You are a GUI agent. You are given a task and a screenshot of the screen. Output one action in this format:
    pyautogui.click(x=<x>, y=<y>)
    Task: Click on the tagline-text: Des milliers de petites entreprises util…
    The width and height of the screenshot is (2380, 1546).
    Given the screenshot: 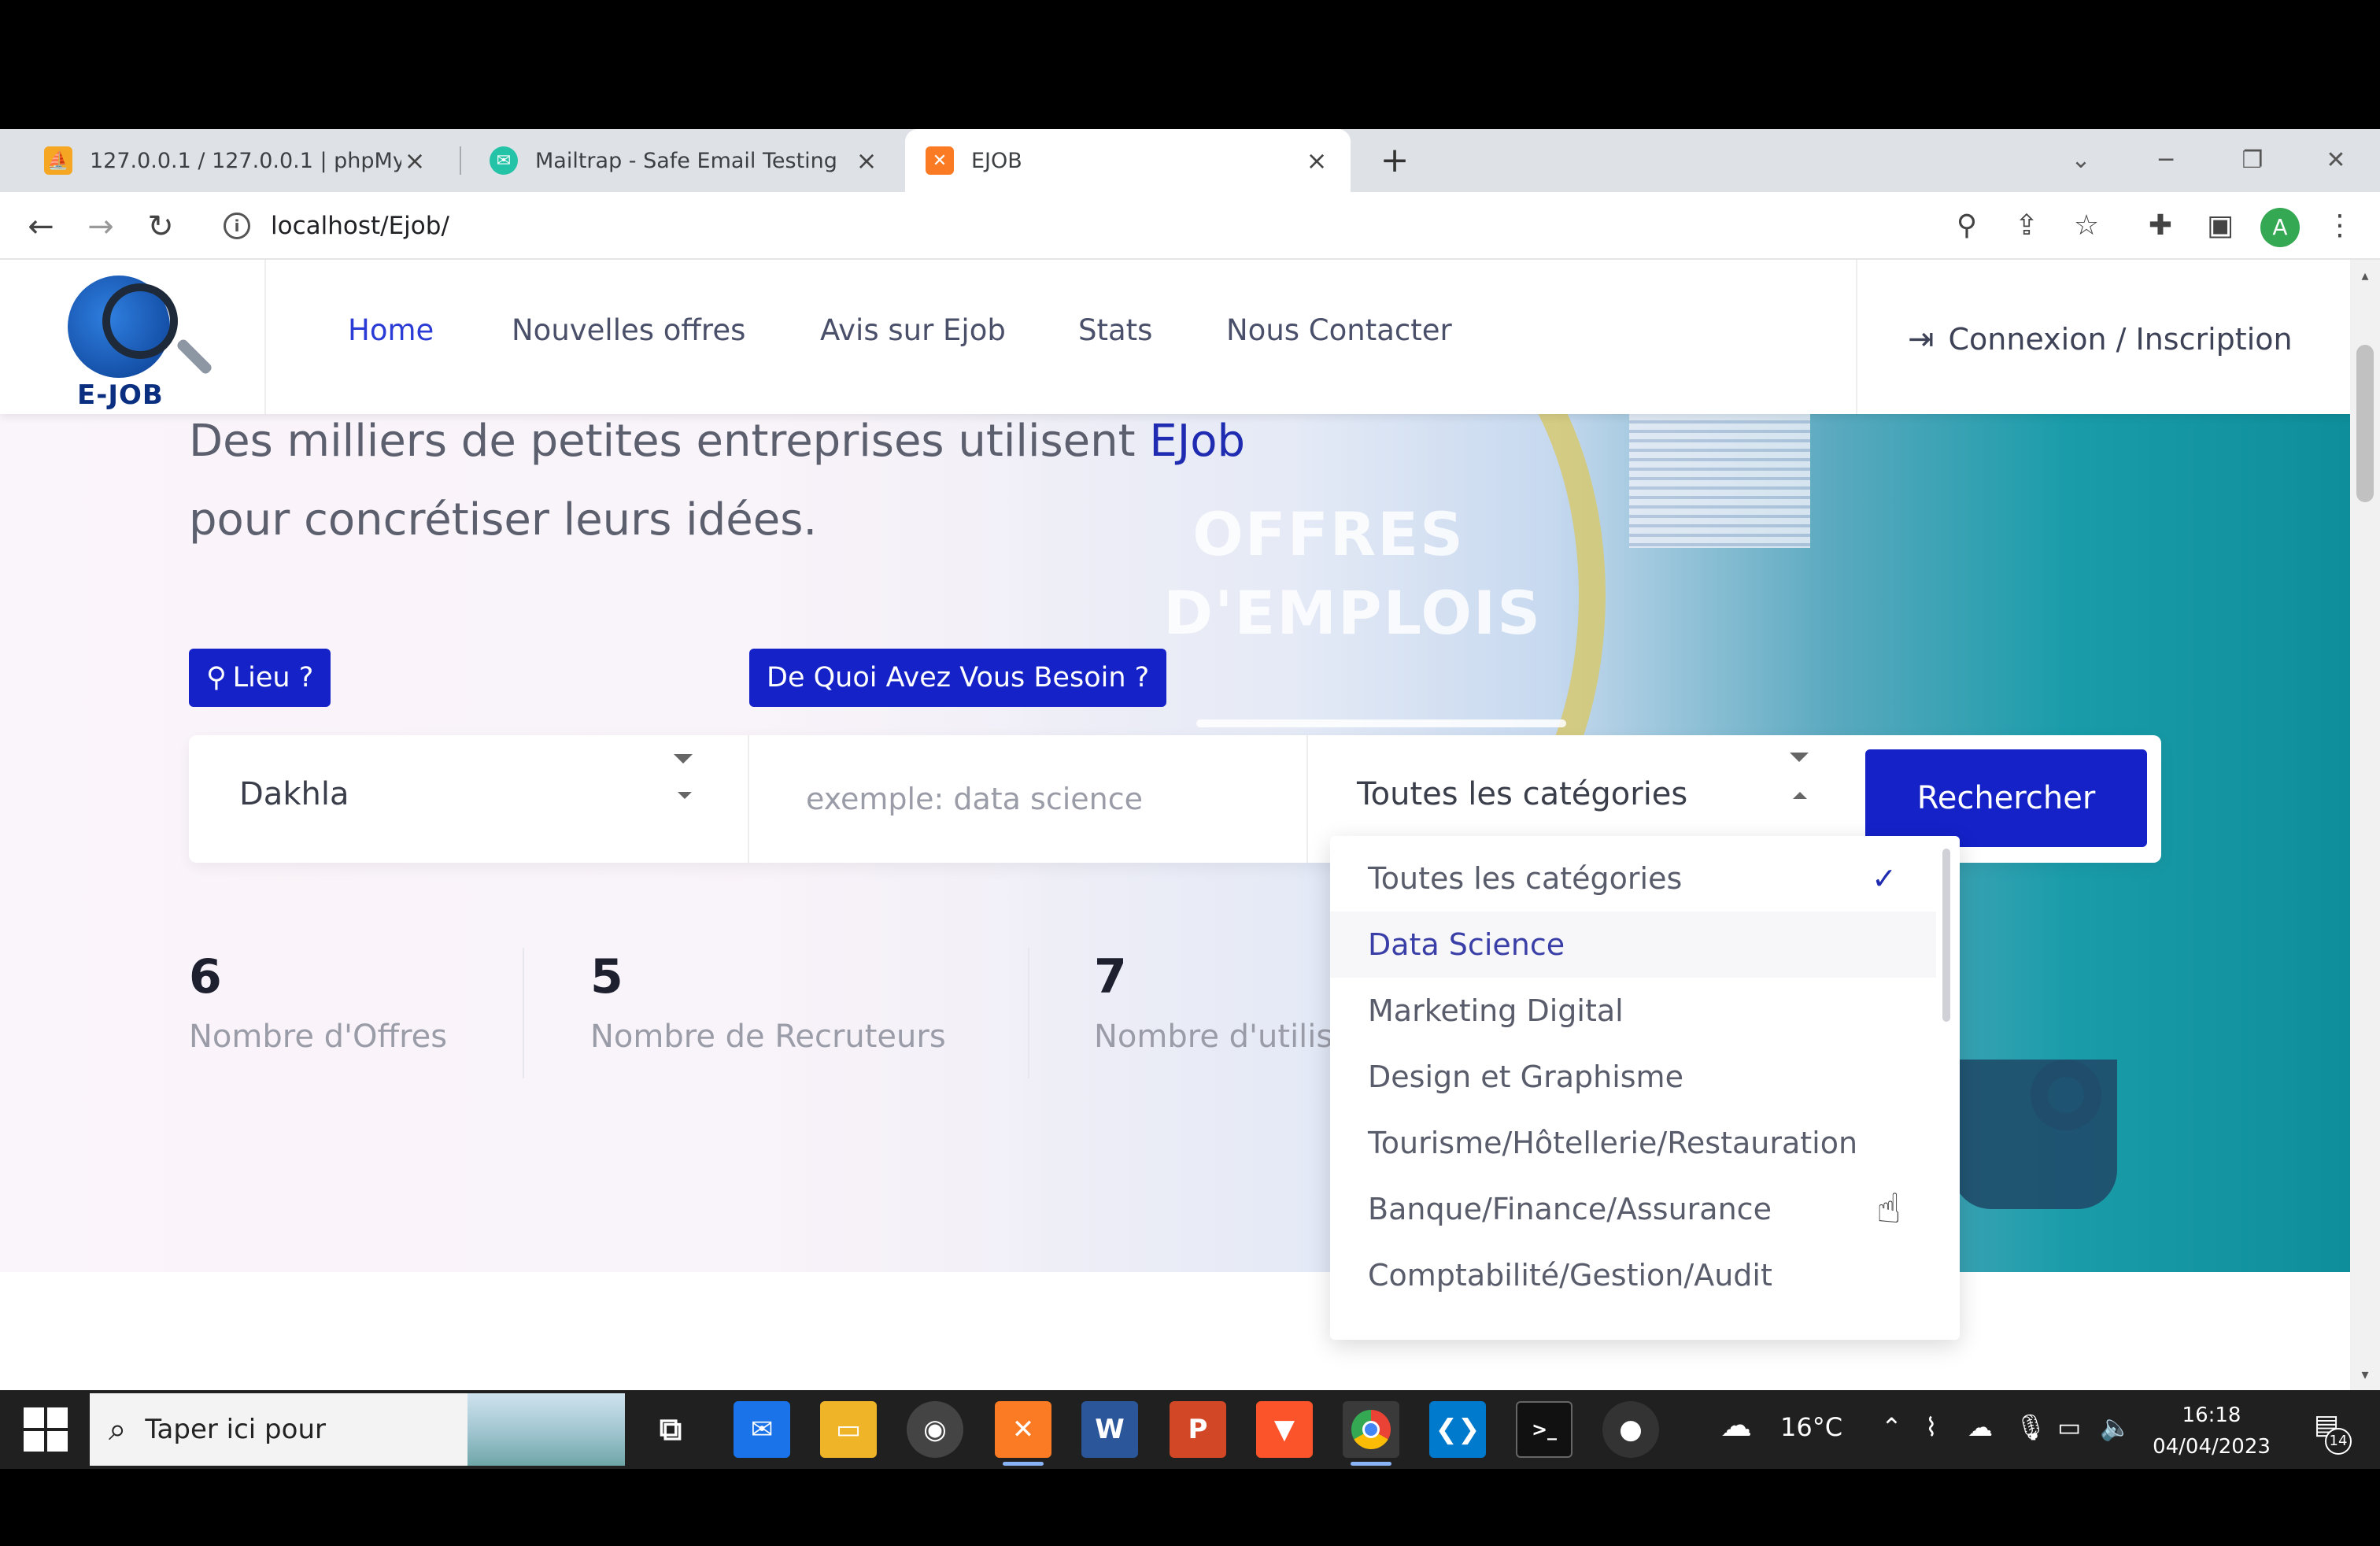 What is the action you would take?
    pyautogui.click(x=669, y=442)
    